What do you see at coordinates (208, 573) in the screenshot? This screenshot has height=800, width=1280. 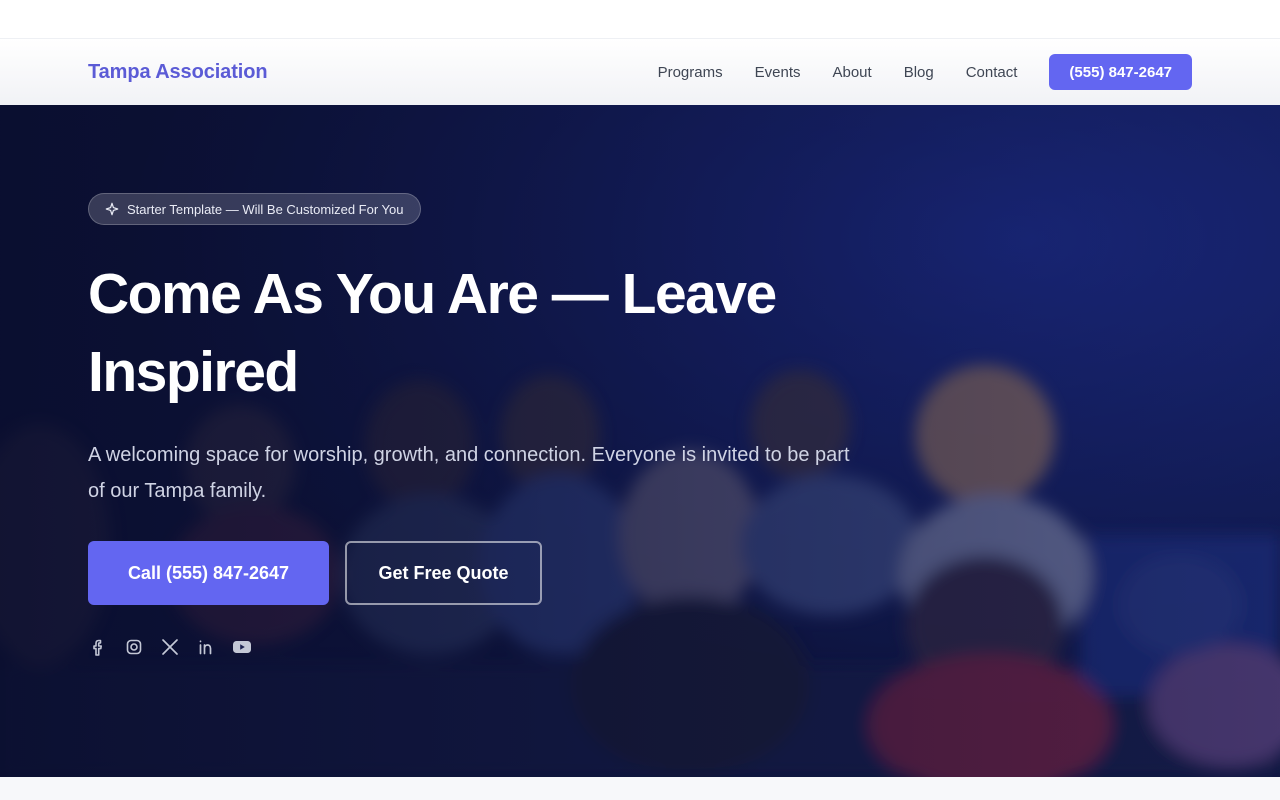 I see `call-button: Call (555) 847-2647` at bounding box center [208, 573].